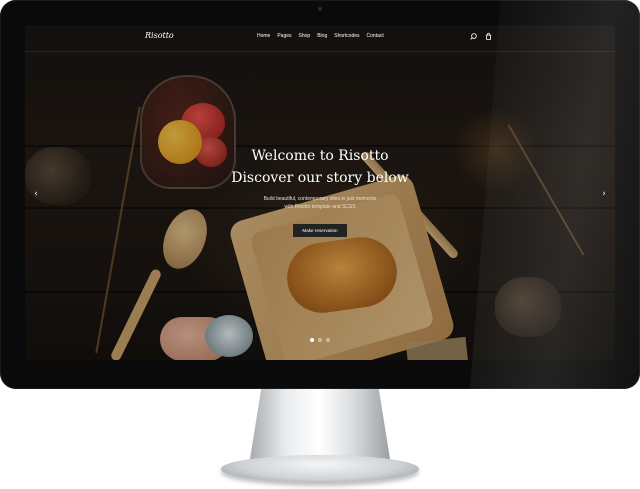 The image size is (640, 489). Describe the element at coordinates (473, 36) in the screenshot. I see `search-icon` at that location.